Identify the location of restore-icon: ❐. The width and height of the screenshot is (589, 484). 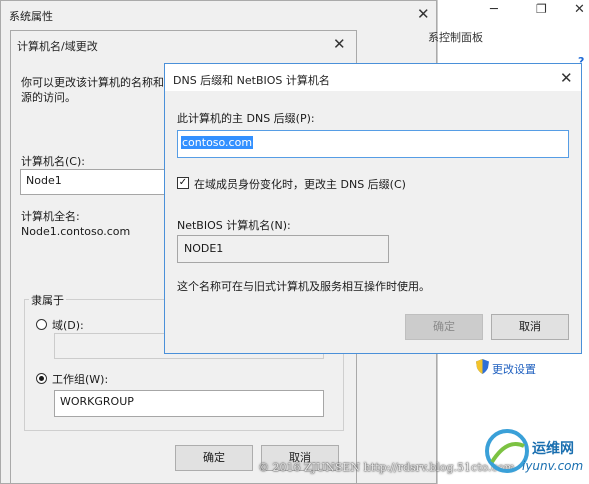
(541, 9).